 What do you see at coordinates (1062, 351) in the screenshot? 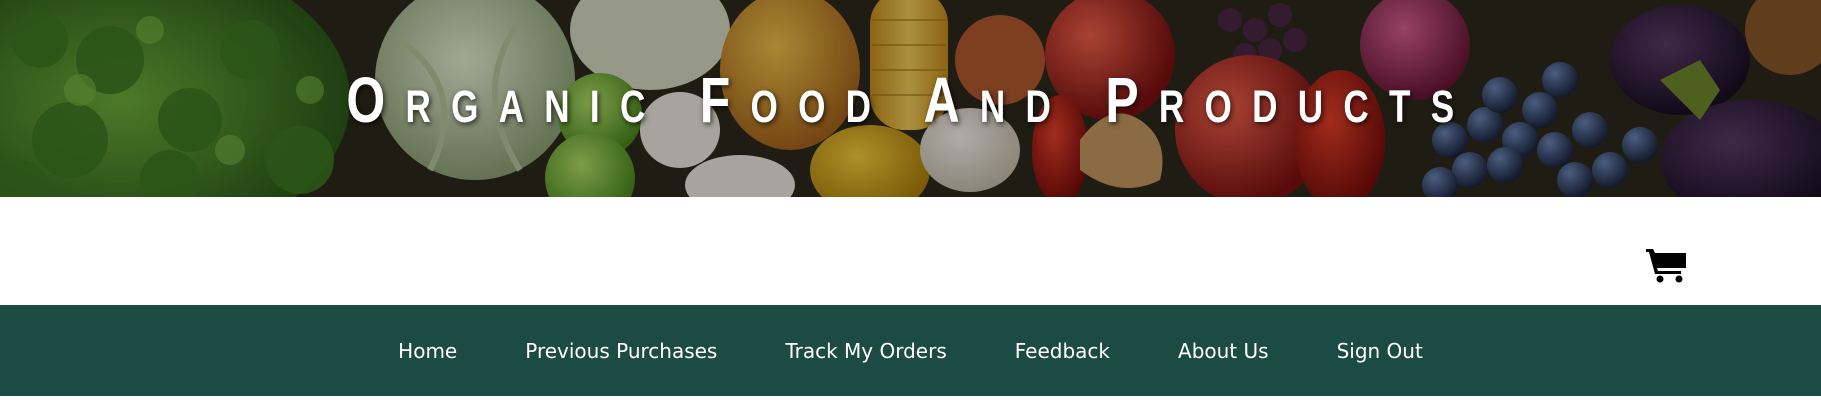
I see `nav-item-feedback: Feedback` at bounding box center [1062, 351].